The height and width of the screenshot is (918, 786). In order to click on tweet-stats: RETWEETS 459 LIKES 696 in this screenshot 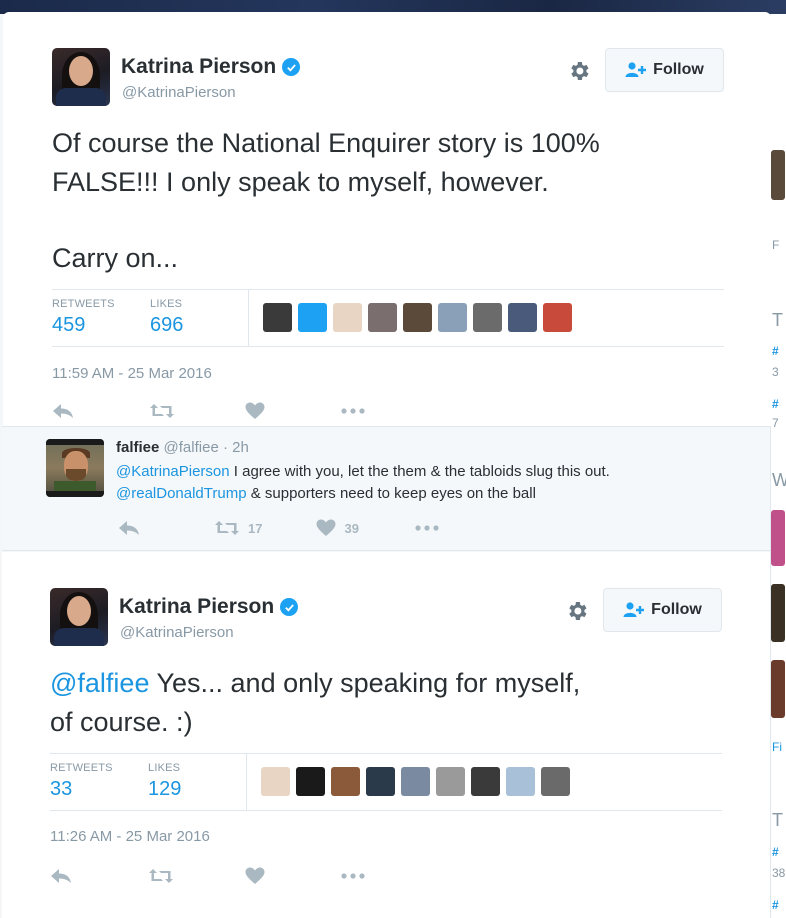, I will do `click(388, 318)`.